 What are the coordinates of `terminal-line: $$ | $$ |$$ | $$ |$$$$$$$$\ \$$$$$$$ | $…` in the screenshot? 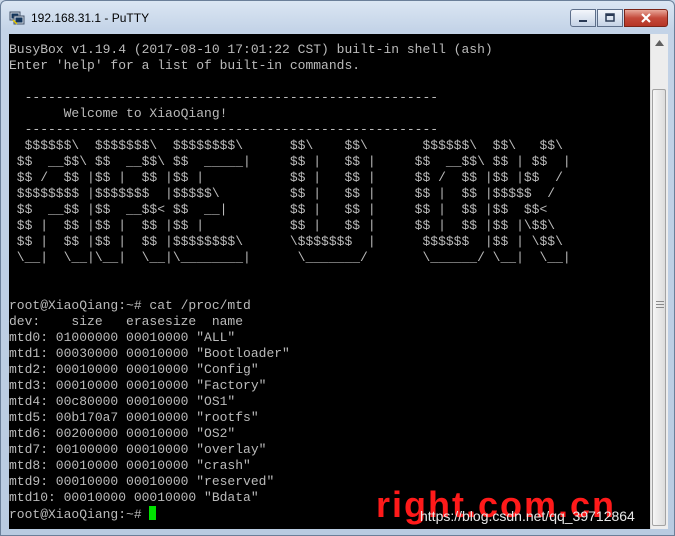 It's located at (286, 241).